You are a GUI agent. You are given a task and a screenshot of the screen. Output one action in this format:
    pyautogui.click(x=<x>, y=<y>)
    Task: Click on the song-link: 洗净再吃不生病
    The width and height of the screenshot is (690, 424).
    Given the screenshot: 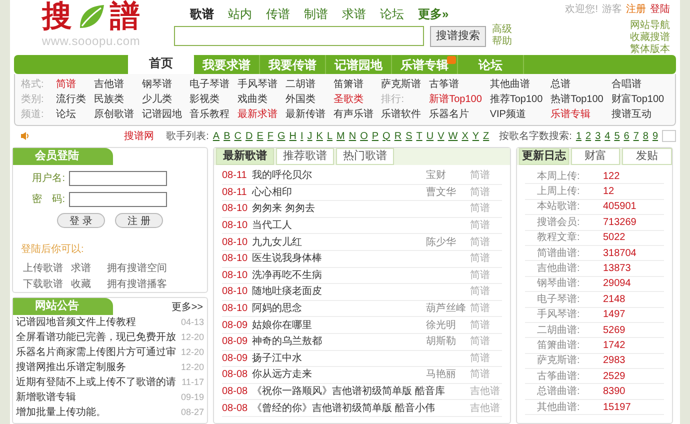 What is the action you would take?
    pyautogui.click(x=361, y=275)
    